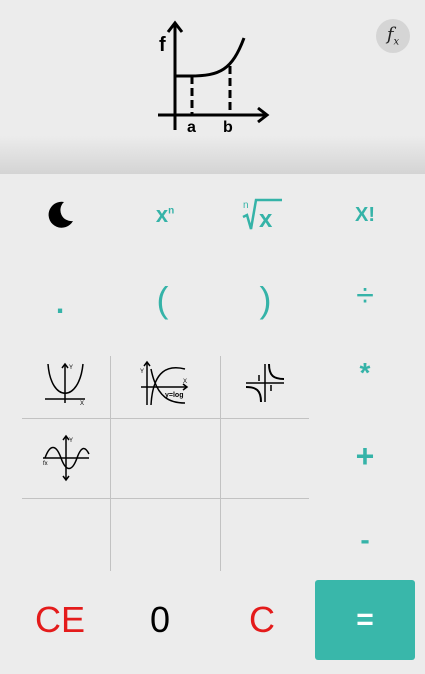 This screenshot has height=674, width=425. I want to click on root-icon: n x, so click(261, 215).